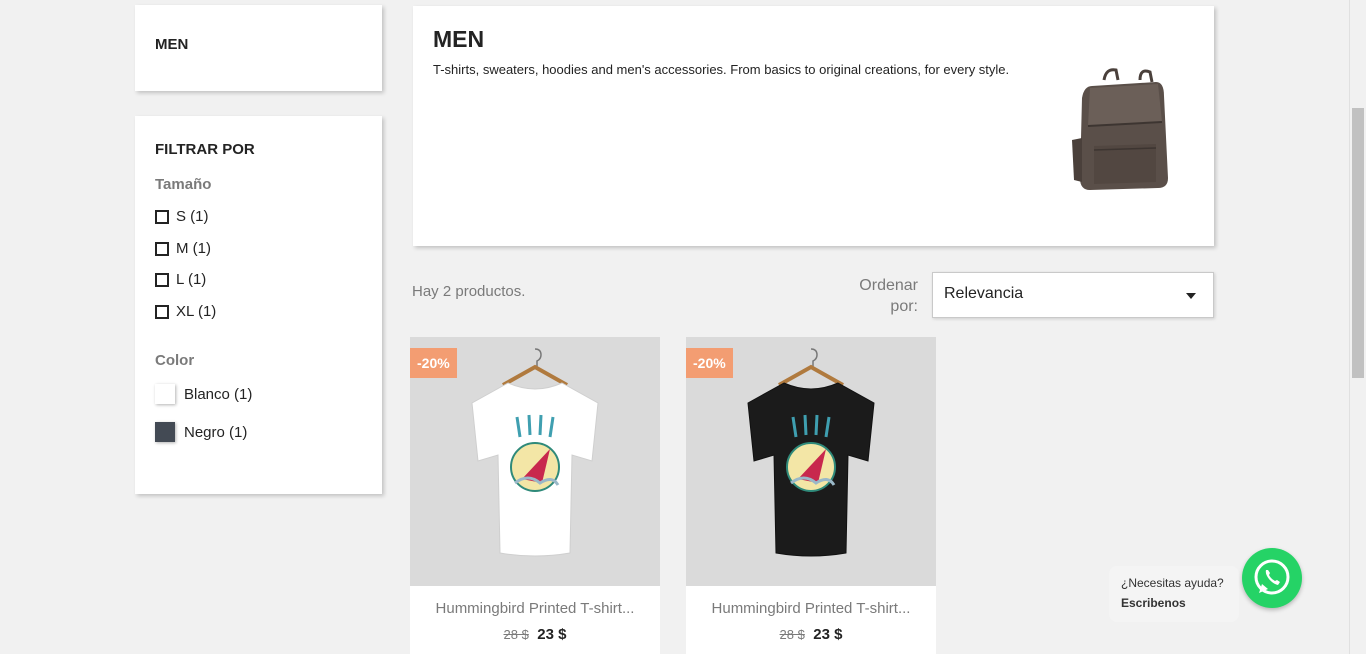 Image resolution: width=1366 pixels, height=654 pixels. I want to click on help-bubble: ¿Necesitas ayuda? Escribenos, so click(1174, 594).